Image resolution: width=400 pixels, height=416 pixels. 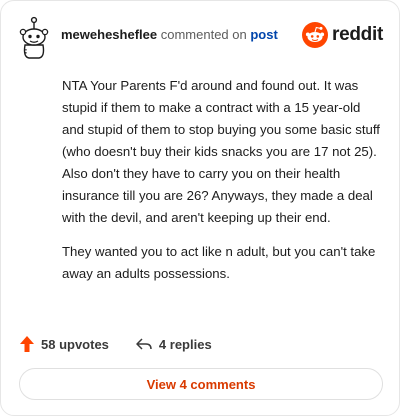 I want to click on snoo-avatar-icon, so click(x=34, y=37).